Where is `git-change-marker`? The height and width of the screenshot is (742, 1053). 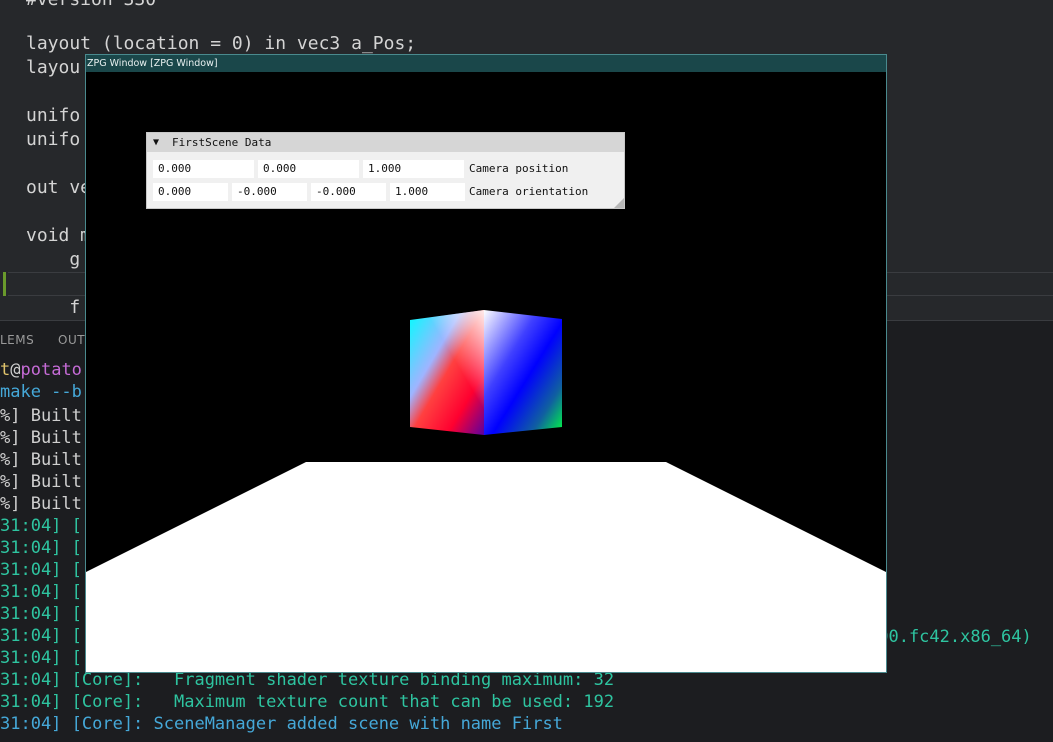 git-change-marker is located at coordinates (4, 284).